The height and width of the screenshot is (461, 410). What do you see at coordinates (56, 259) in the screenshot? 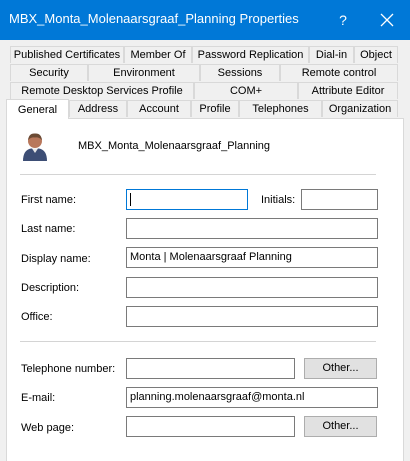
I see `display-name-label: Display name:` at bounding box center [56, 259].